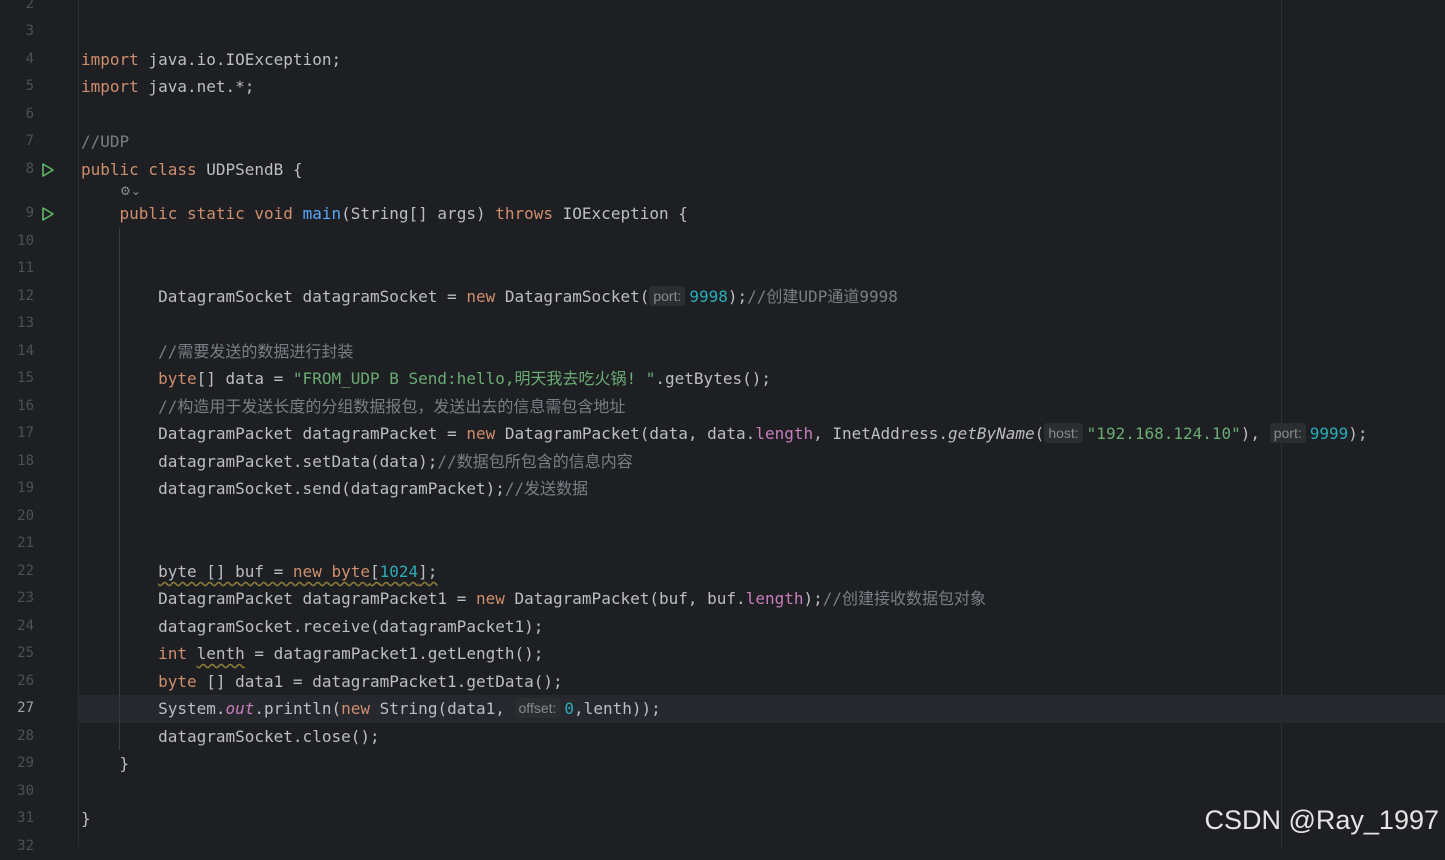  What do you see at coordinates (620, 213) in the screenshot?
I see `code-token: IOException {` at bounding box center [620, 213].